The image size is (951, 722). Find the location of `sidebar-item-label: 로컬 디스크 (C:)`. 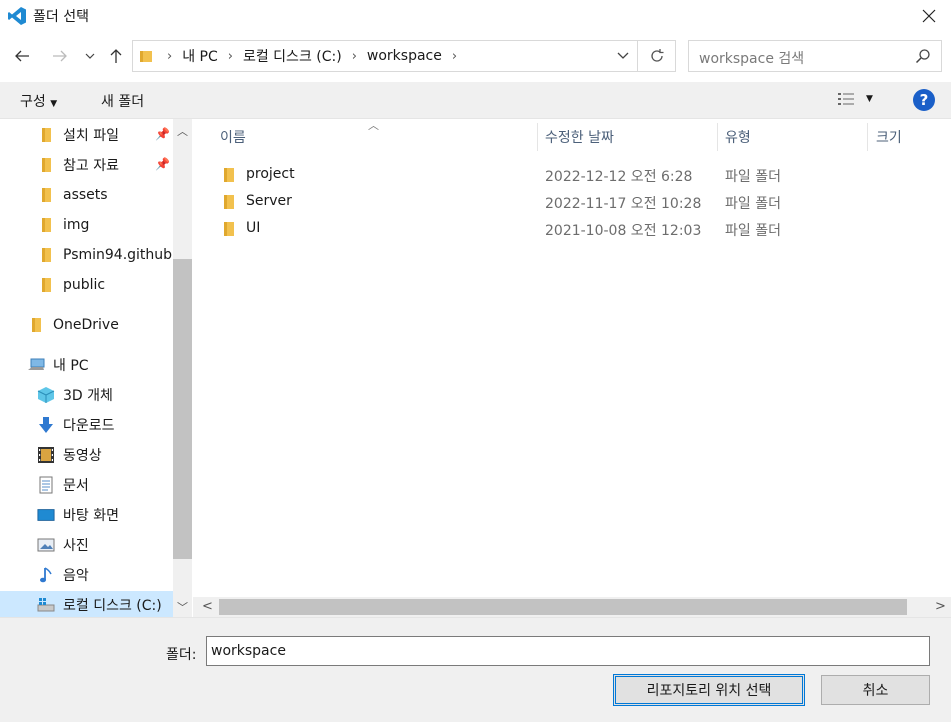

sidebar-item-label: 로컬 디스크 (C:) is located at coordinates (112, 606).